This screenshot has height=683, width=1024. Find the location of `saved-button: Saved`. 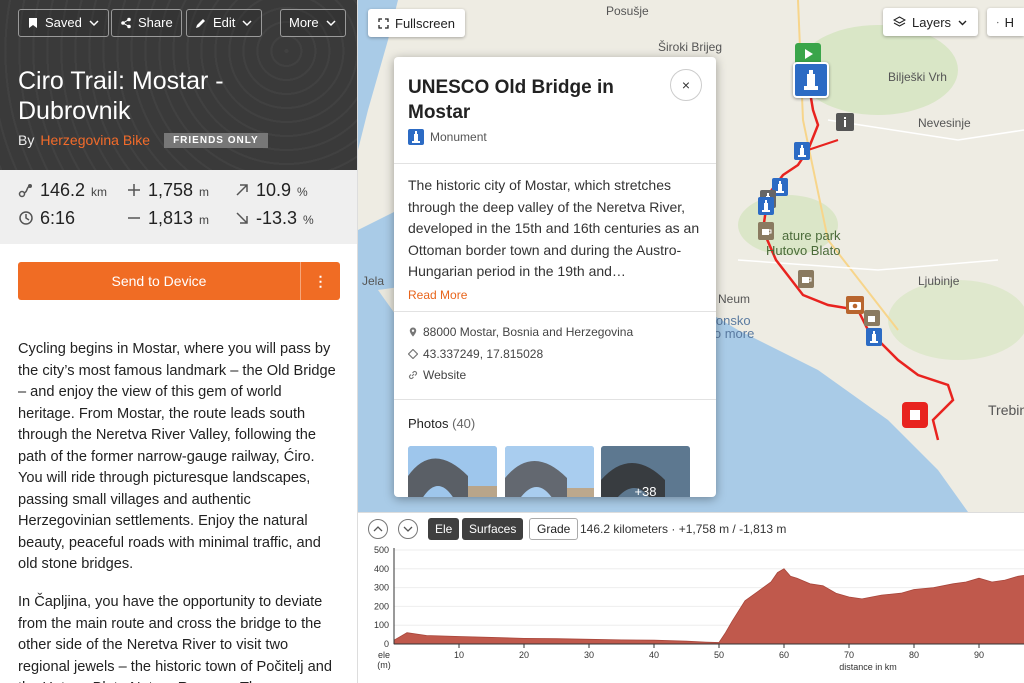

saved-button: Saved is located at coordinates (63, 23).